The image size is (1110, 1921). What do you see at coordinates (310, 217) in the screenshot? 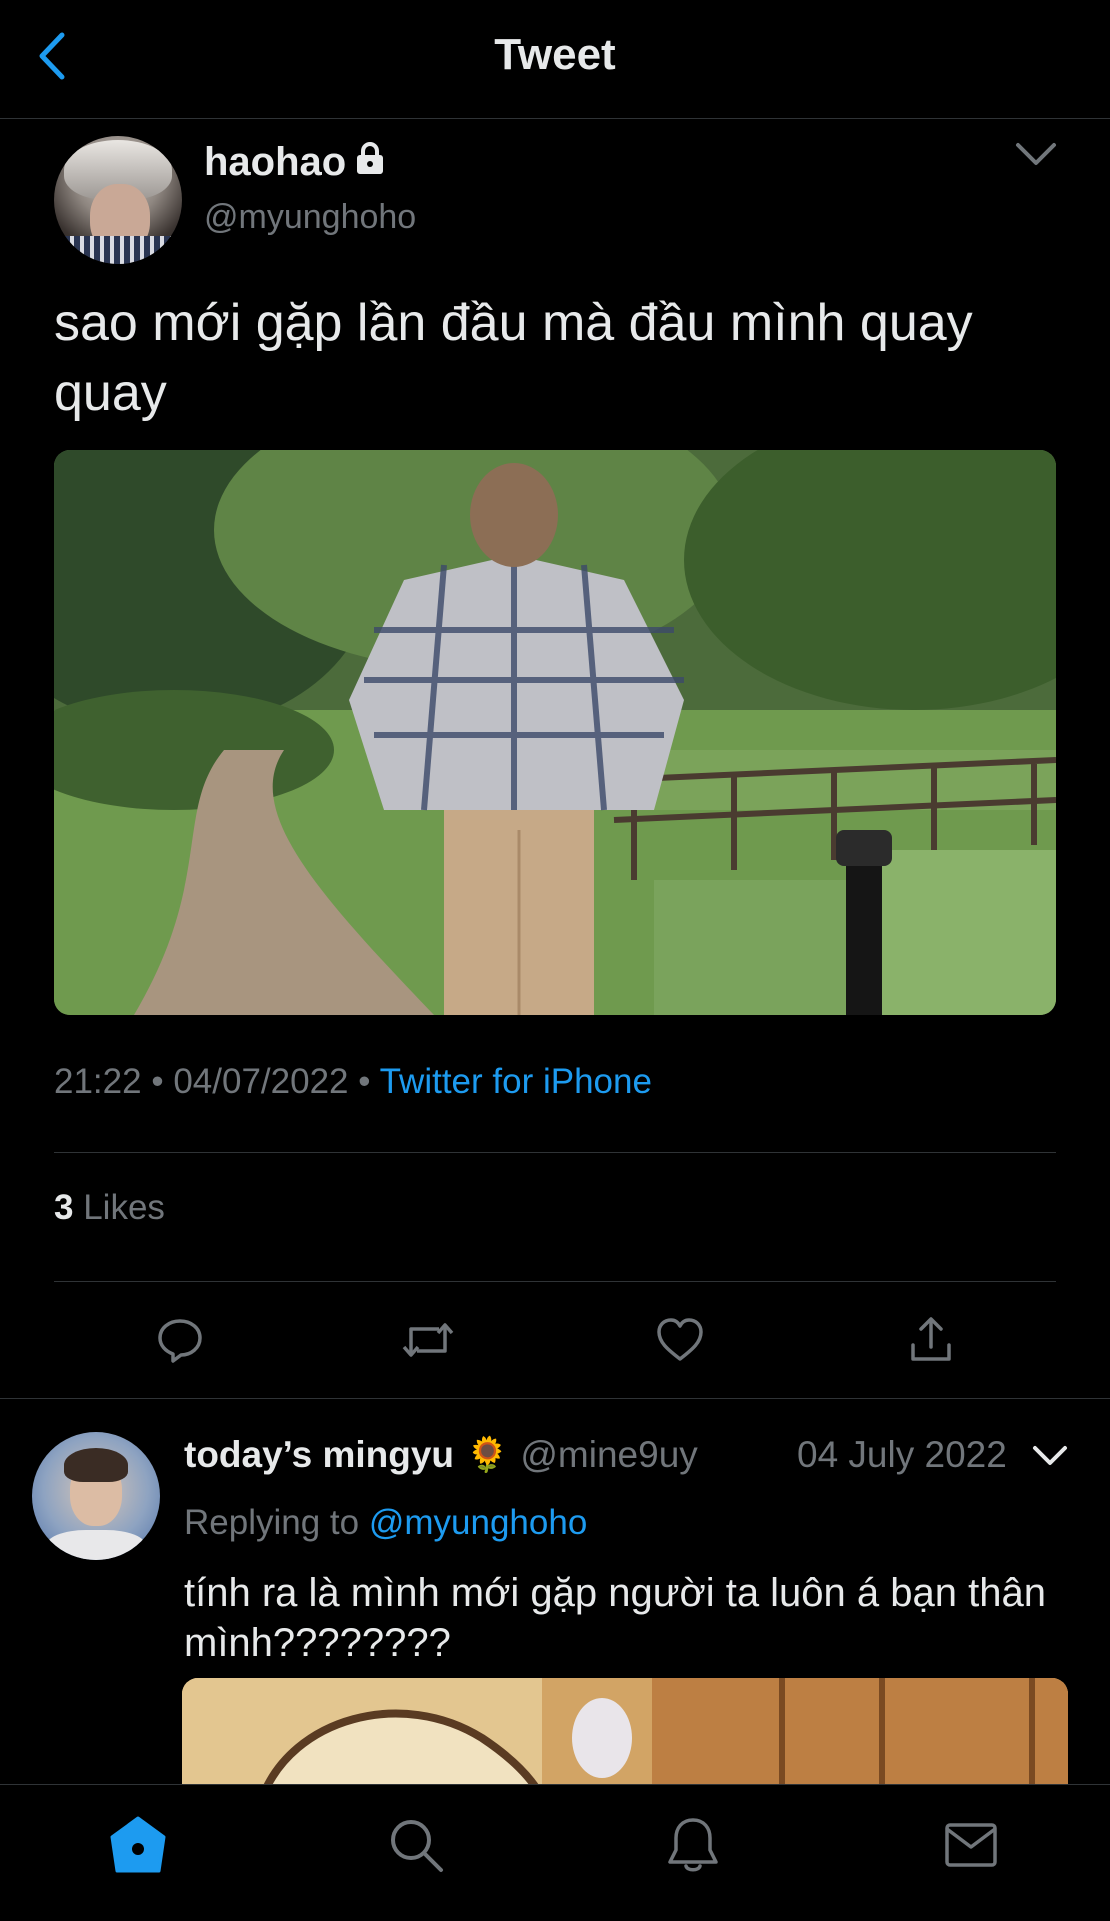
I see `author-handle: @myunghoho` at bounding box center [310, 217].